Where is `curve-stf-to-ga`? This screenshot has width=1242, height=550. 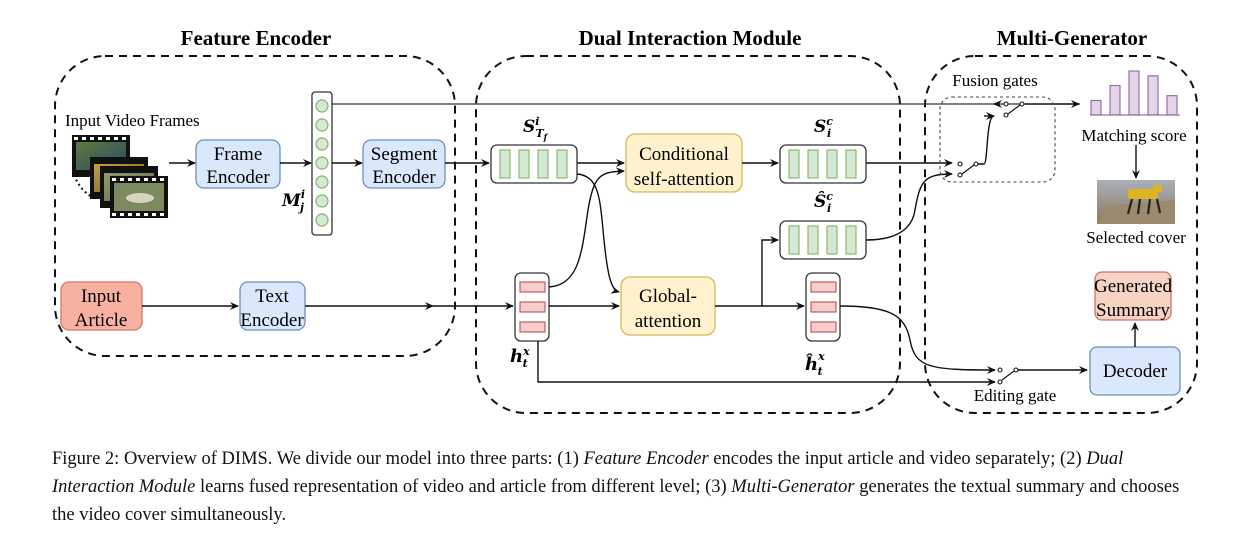
curve-stf-to-ga is located at coordinates (598, 233).